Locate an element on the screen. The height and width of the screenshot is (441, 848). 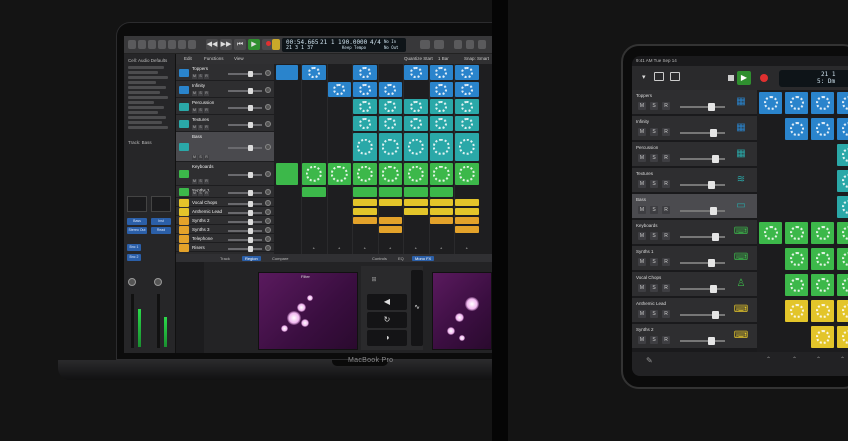
ipad-track-toppers: Toppers M S R ▦ is located at coordinates (694, 102).